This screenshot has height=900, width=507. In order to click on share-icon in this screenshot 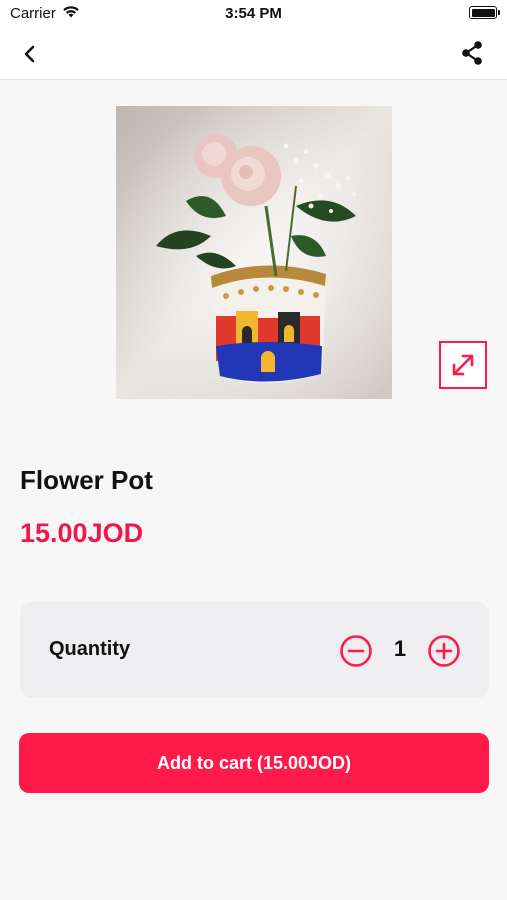, I will do `click(472, 53)`.